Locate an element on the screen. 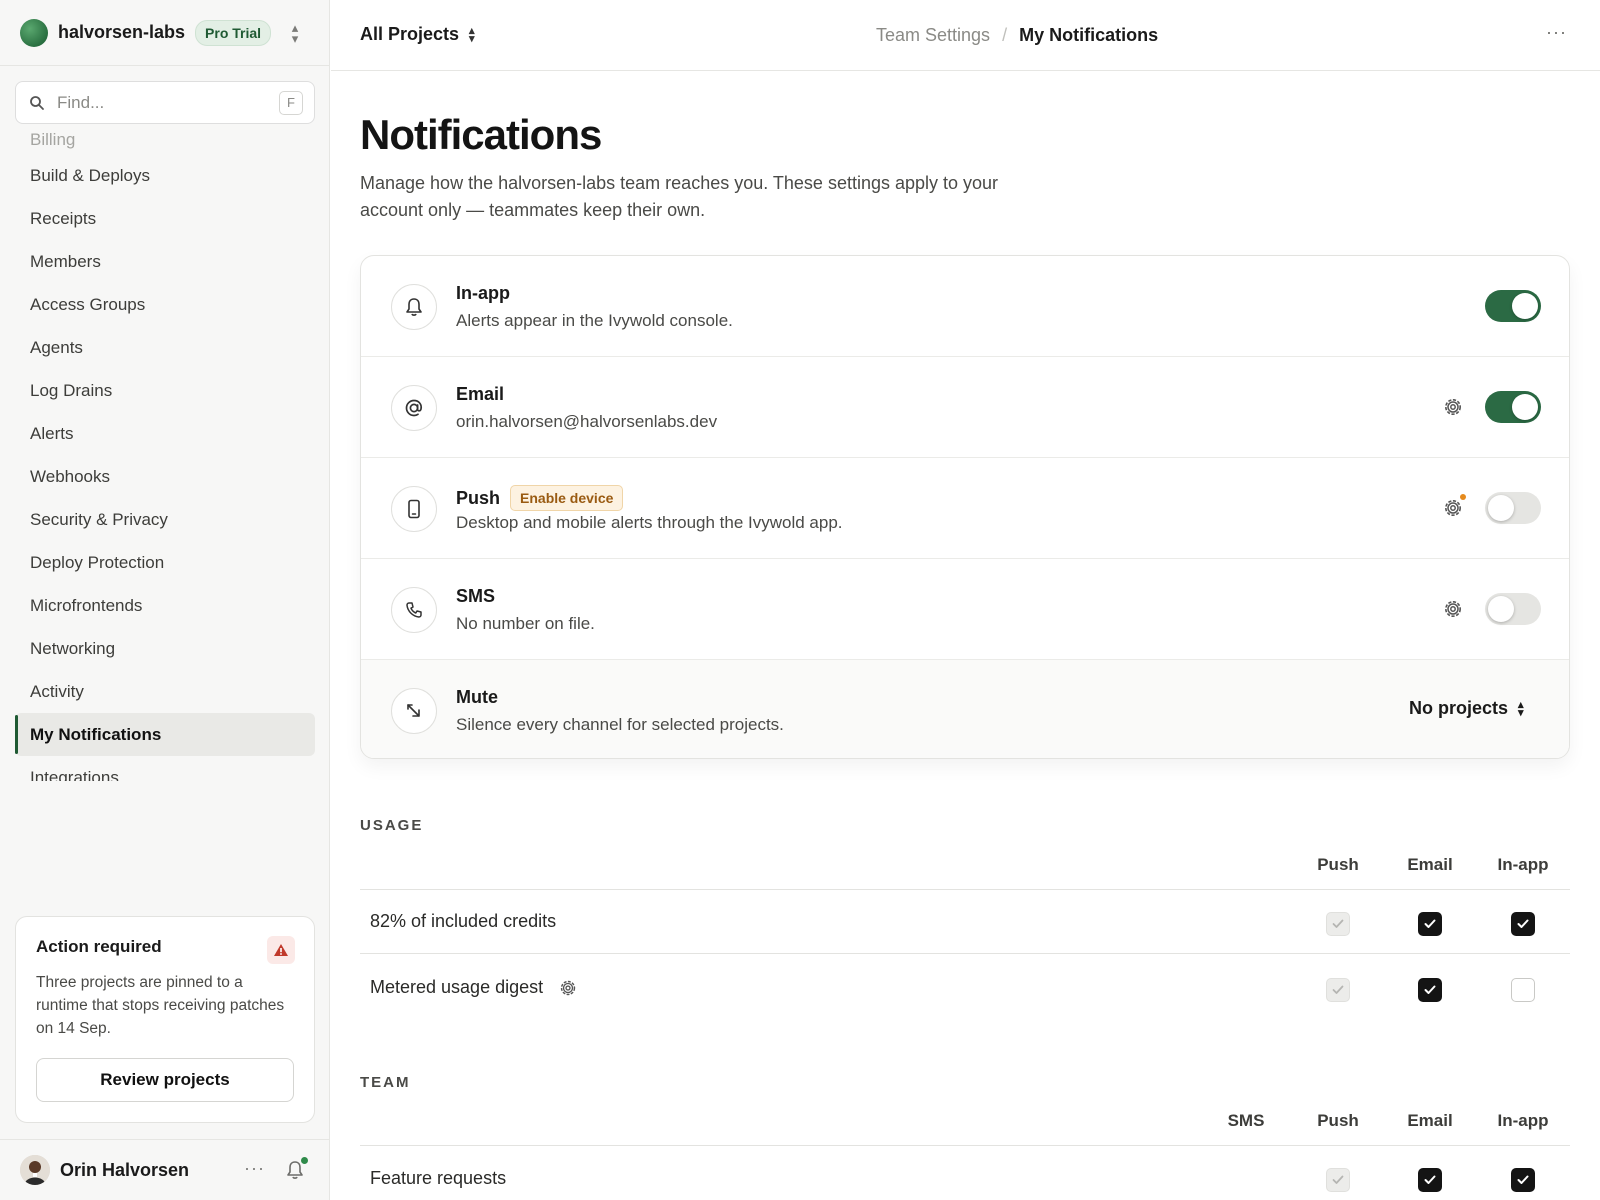 This screenshot has width=1600, height=1200. sidebar-item-members: Members is located at coordinates (165, 261).